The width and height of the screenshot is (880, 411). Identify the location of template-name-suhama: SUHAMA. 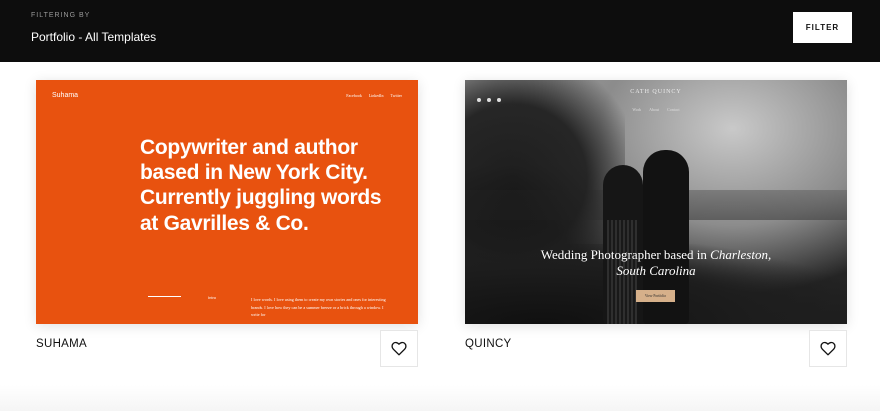
(61, 344).